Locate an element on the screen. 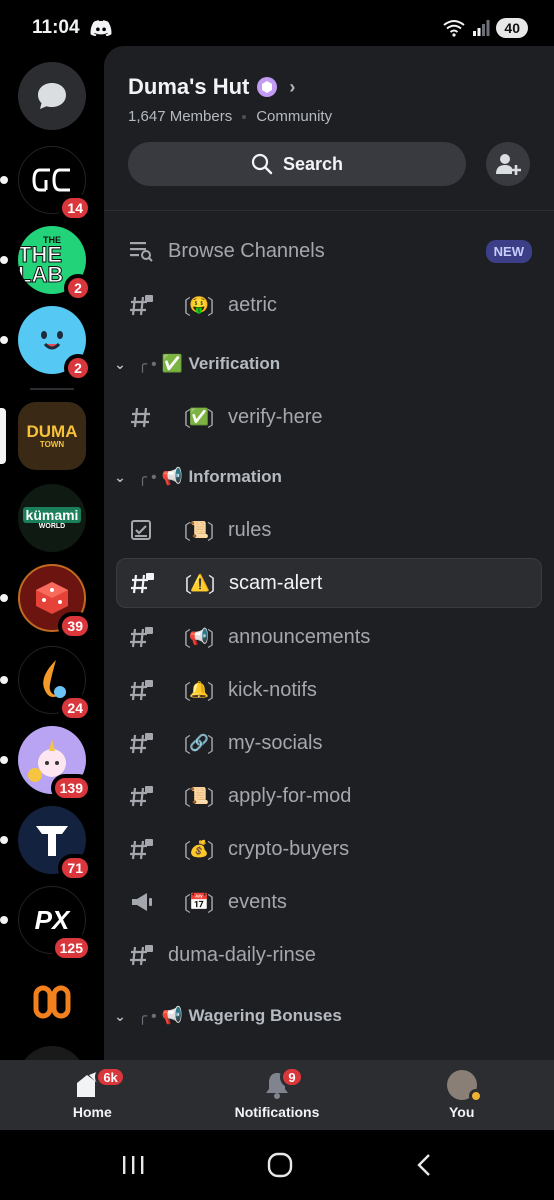 The width and height of the screenshot is (554, 1200). smiley-face-icon is located at coordinates (52, 340).